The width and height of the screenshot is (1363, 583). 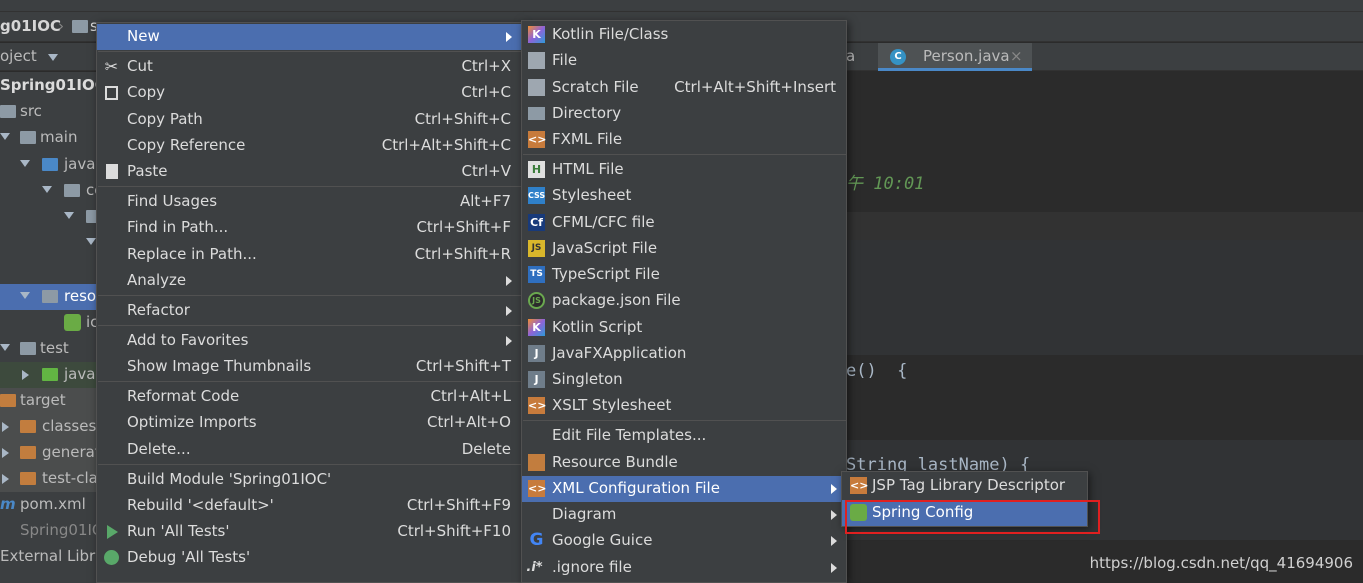 What do you see at coordinates (50, 375) in the screenshot?
I see `tree-item-test-java: java` at bounding box center [50, 375].